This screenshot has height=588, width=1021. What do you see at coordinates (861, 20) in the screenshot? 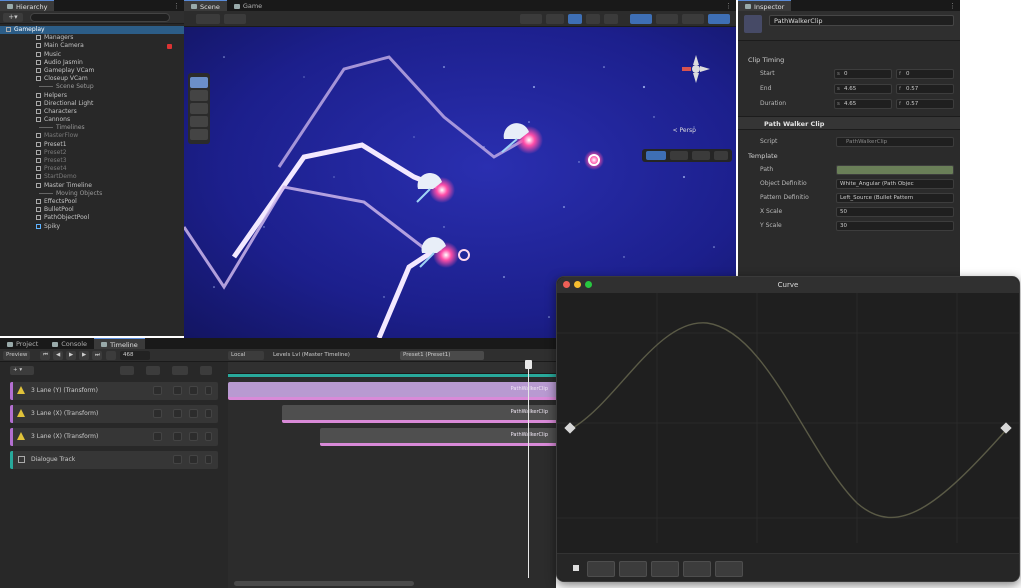
I see `object-name-field: PathWalkerClip` at bounding box center [861, 20].